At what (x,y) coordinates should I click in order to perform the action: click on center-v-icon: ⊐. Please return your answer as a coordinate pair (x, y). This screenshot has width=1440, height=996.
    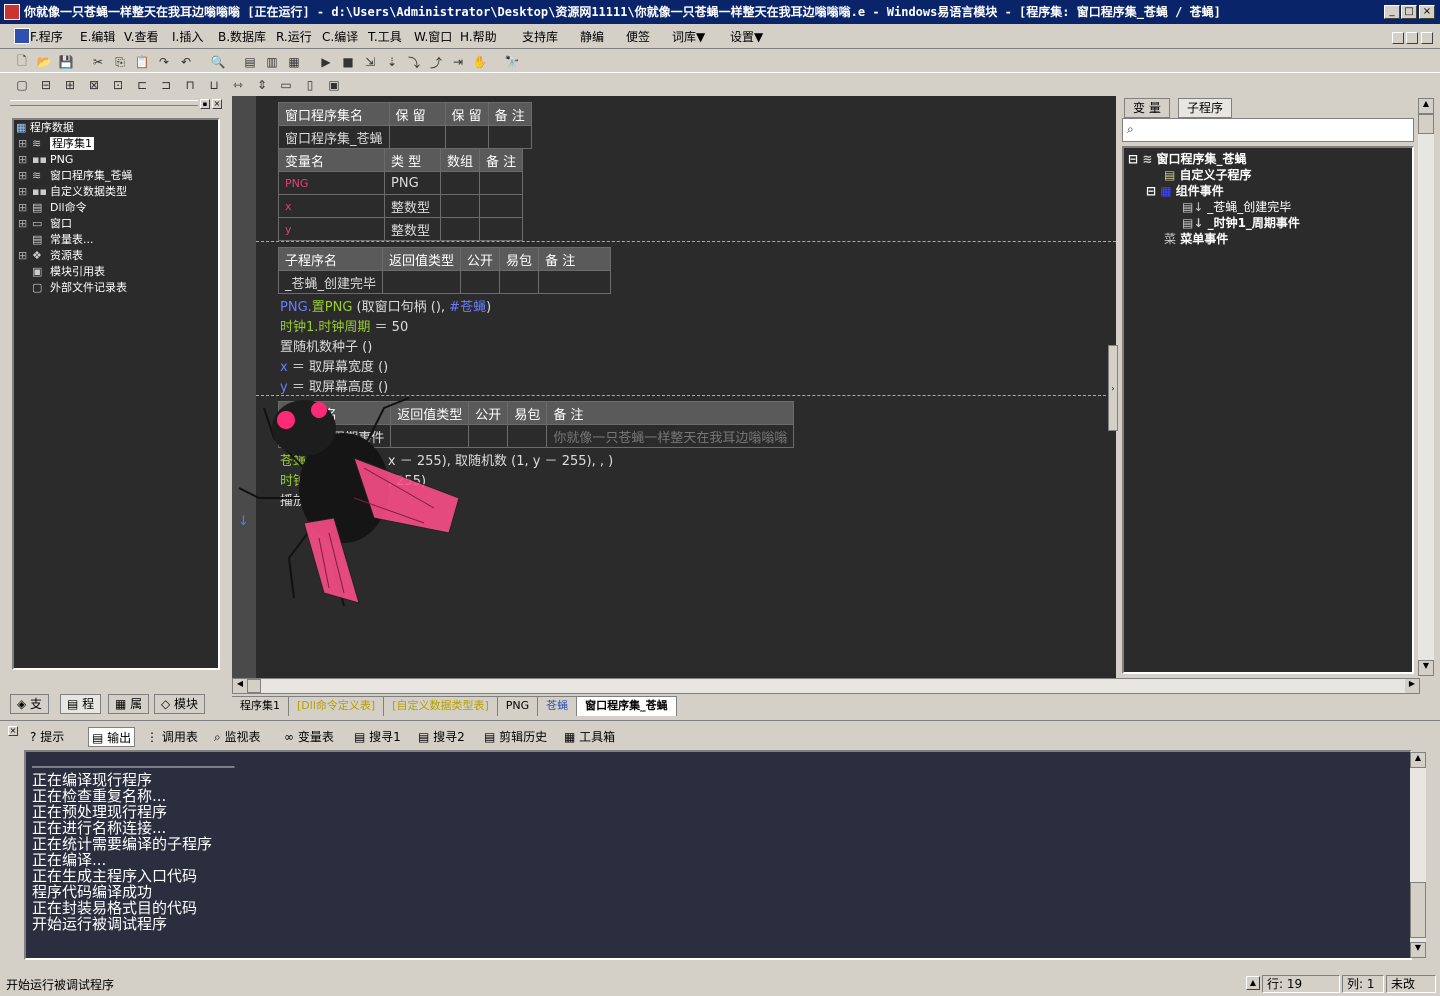
    Looking at the image, I should click on (166, 85).